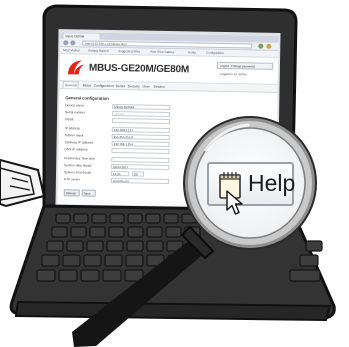  Describe the element at coordinates (140, 291) in the screenshot. I see `magnifier-handle` at that location.